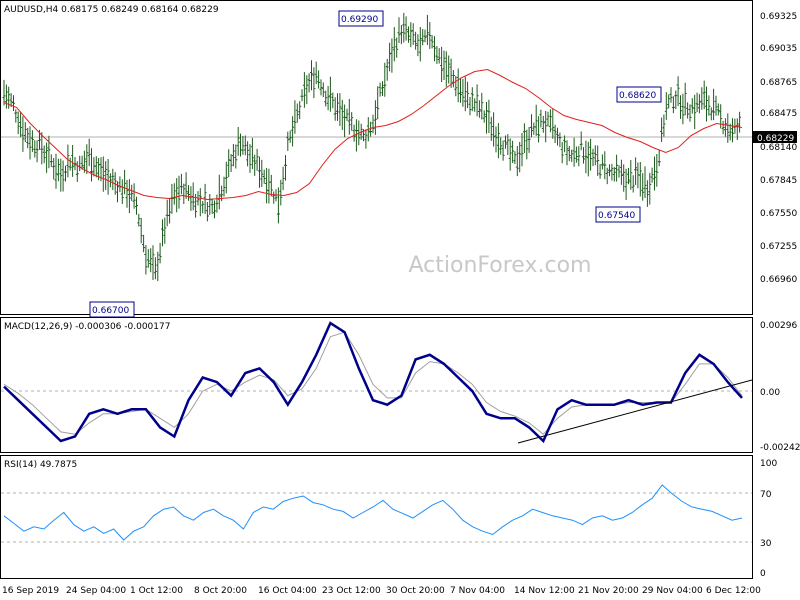 This screenshot has width=800, height=600. Describe the element at coordinates (778, 114) in the screenshot. I see `price-tick: 0.68475` at that location.